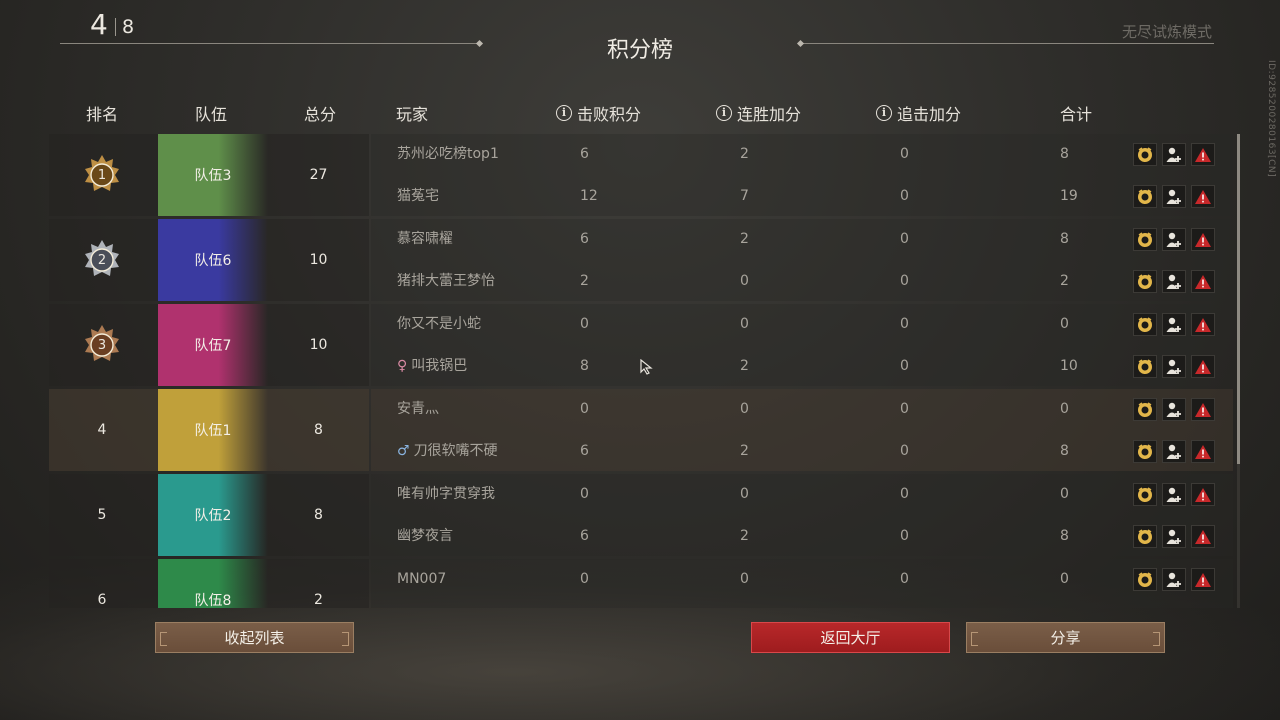 Image resolution: width=1280 pixels, height=720 pixels. What do you see at coordinates (802, 579) in the screenshot?
I see `player-row: MN007 0 0 0 0` at bounding box center [802, 579].